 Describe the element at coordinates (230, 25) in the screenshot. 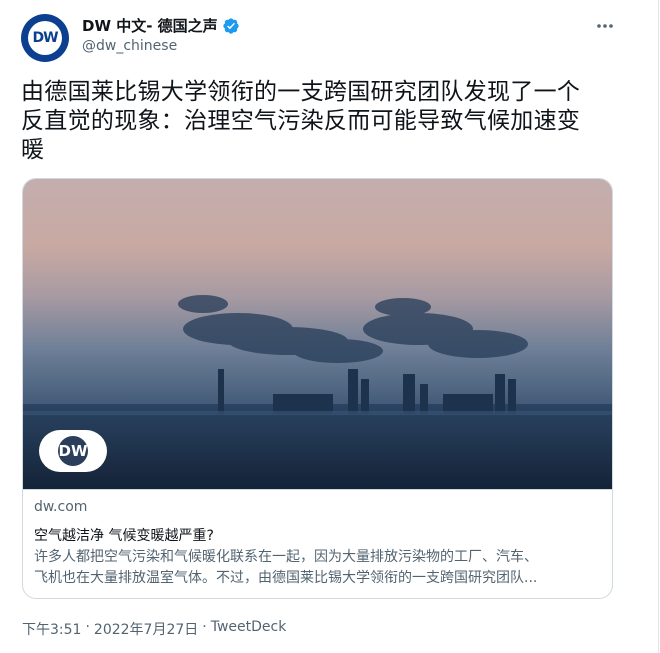

I see `verified-badge-icon` at that location.